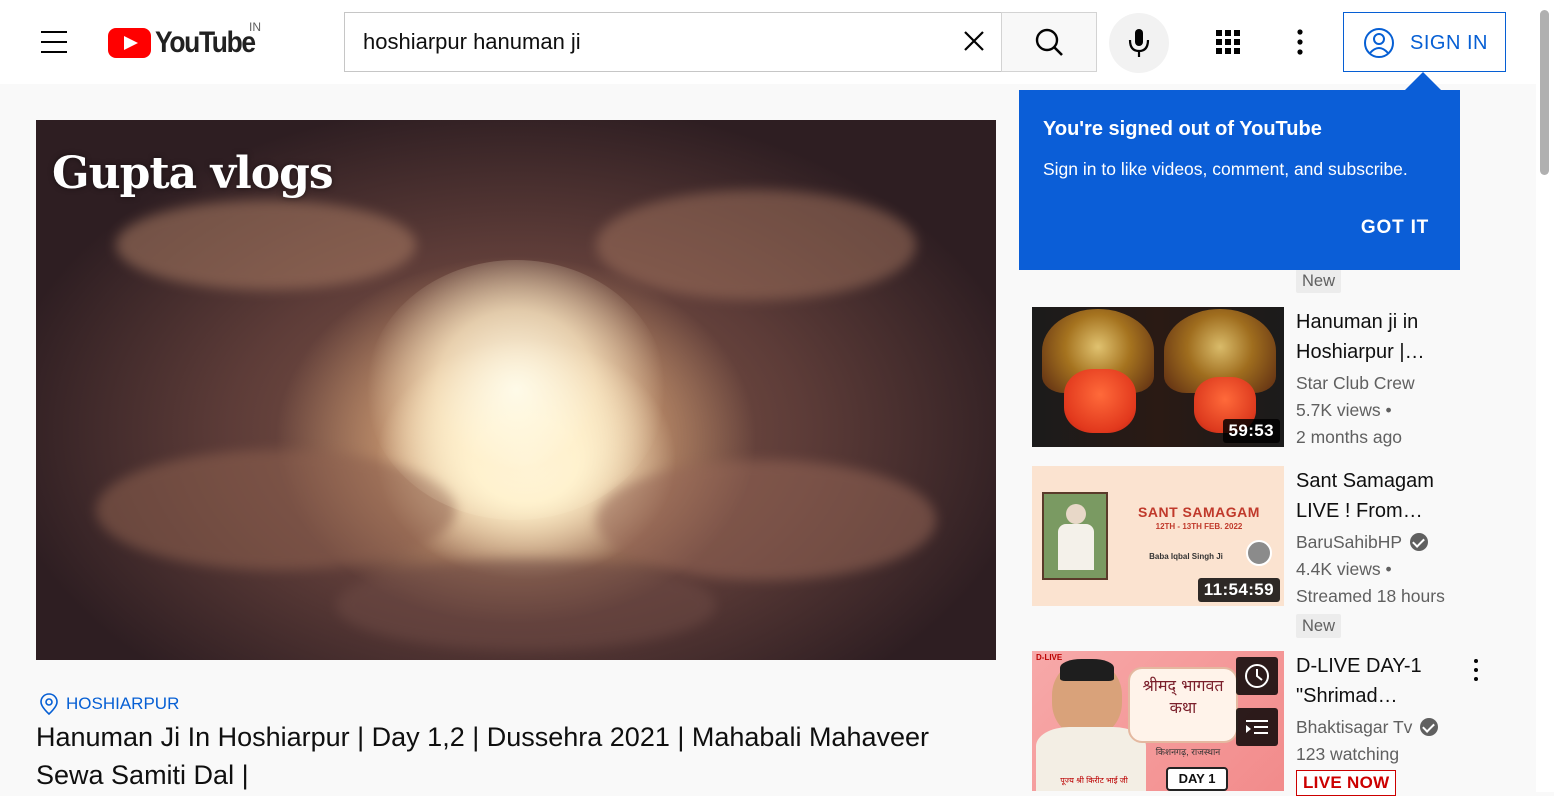 The image size is (1554, 796). I want to click on view-count: 4.4K views •, so click(1344, 569).